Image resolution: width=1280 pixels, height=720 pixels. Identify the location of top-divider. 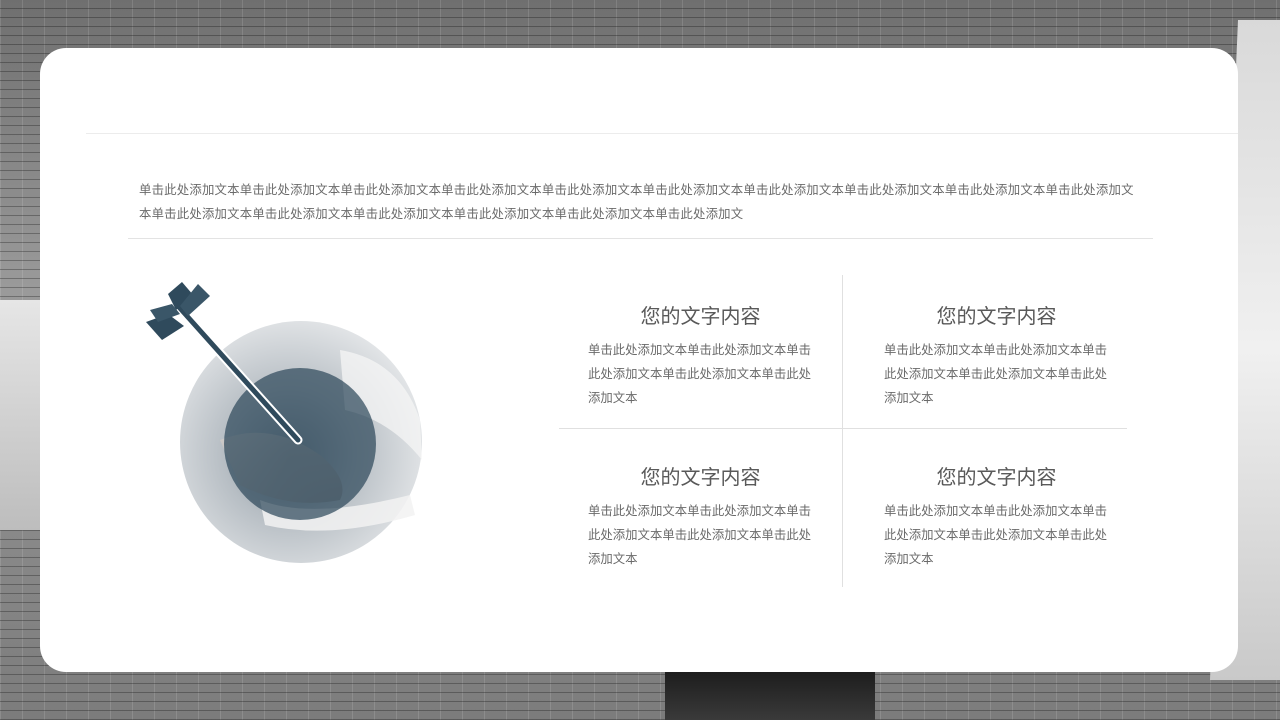
(662, 133).